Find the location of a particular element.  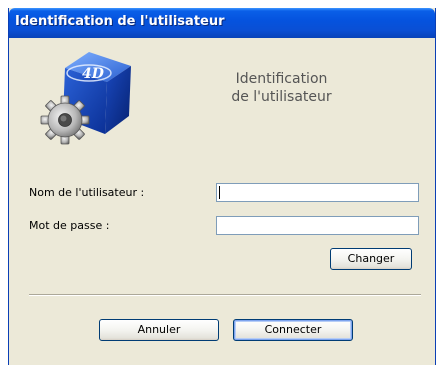

username-label: Nom de l'utilisateur : is located at coordinates (87, 192).